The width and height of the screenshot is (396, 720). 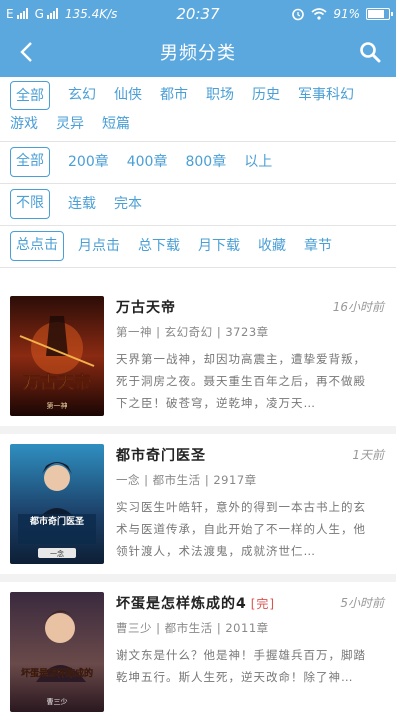 I want to click on book-cover: 坏蛋是怎样炼成的 曹三少, so click(x=57, y=652).